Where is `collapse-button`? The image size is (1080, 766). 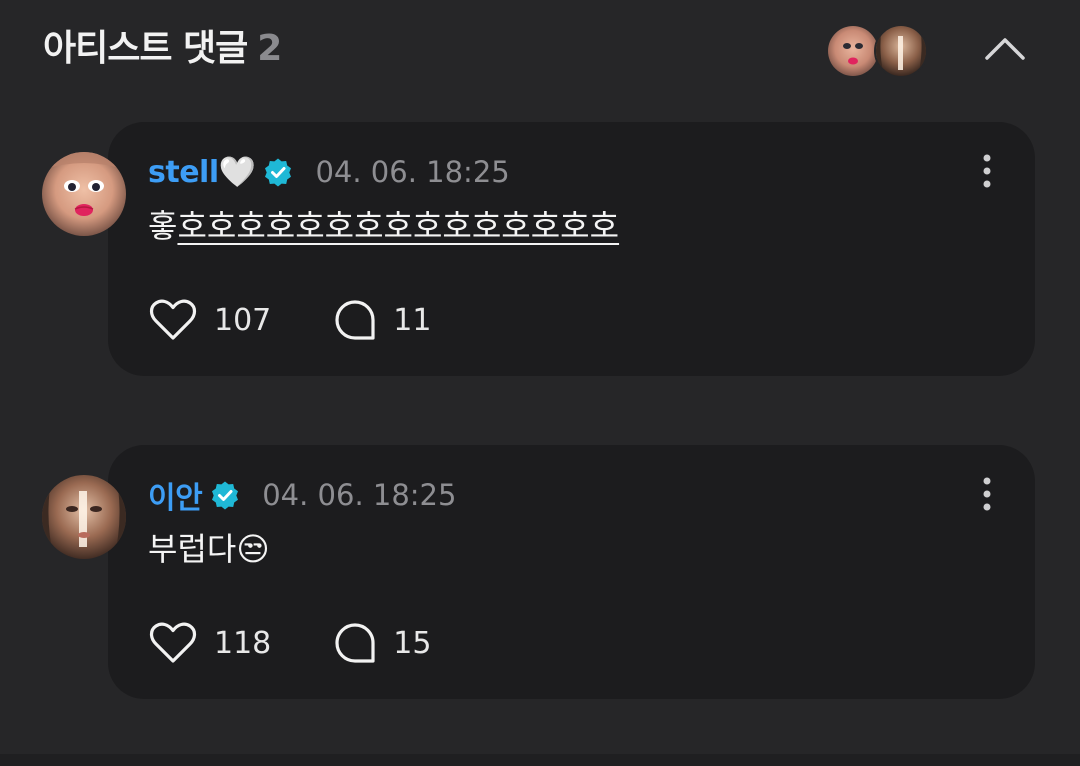
collapse-button is located at coordinates (1005, 48).